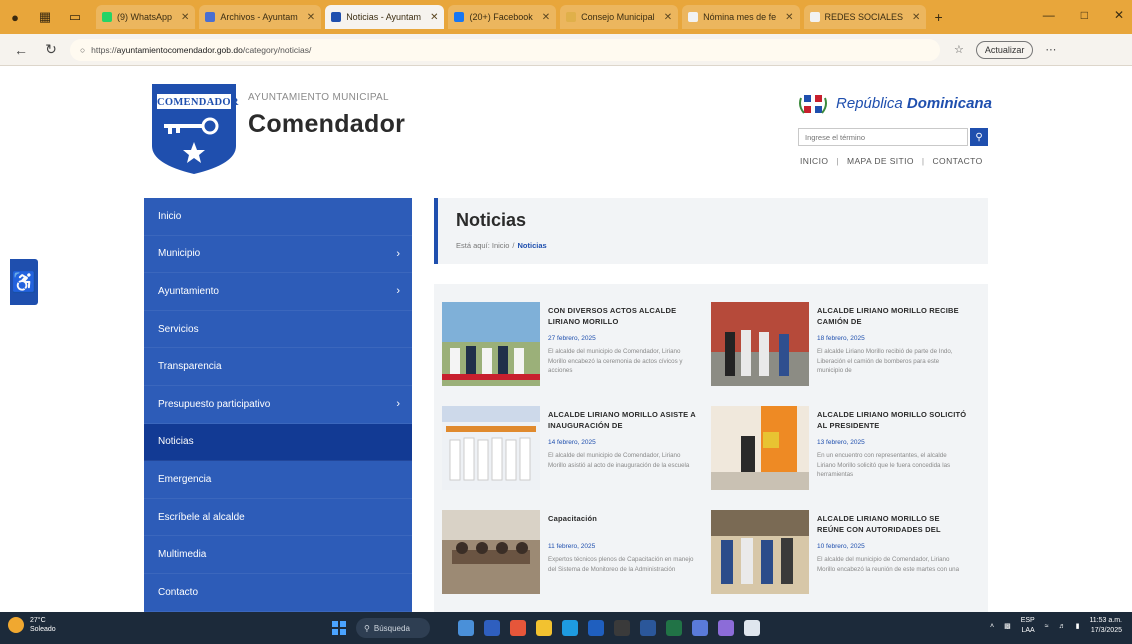 The image size is (1132, 644). What do you see at coordinates (367, 628) in the screenshot?
I see `search-icon: ⚲` at bounding box center [367, 628].